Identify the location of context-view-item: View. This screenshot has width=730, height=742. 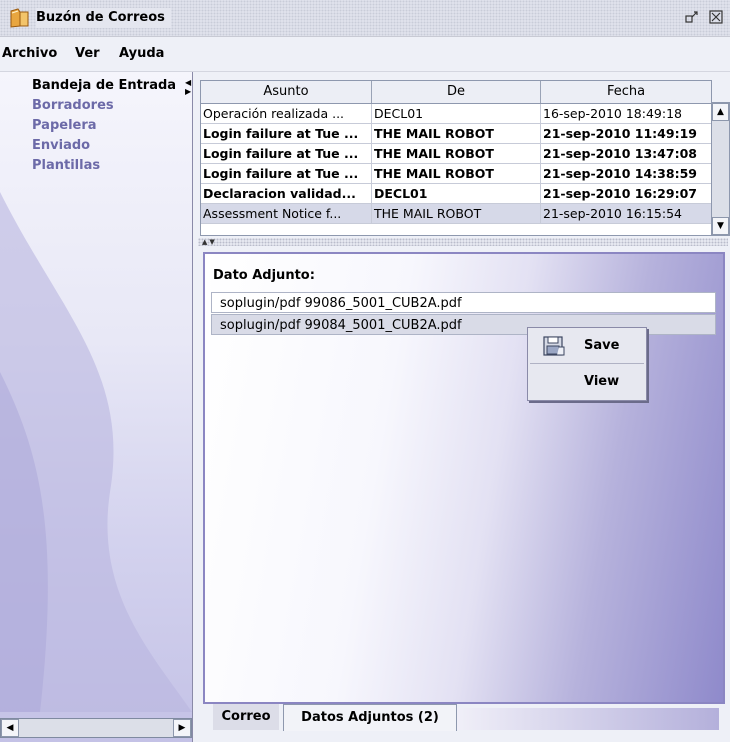
(587, 382).